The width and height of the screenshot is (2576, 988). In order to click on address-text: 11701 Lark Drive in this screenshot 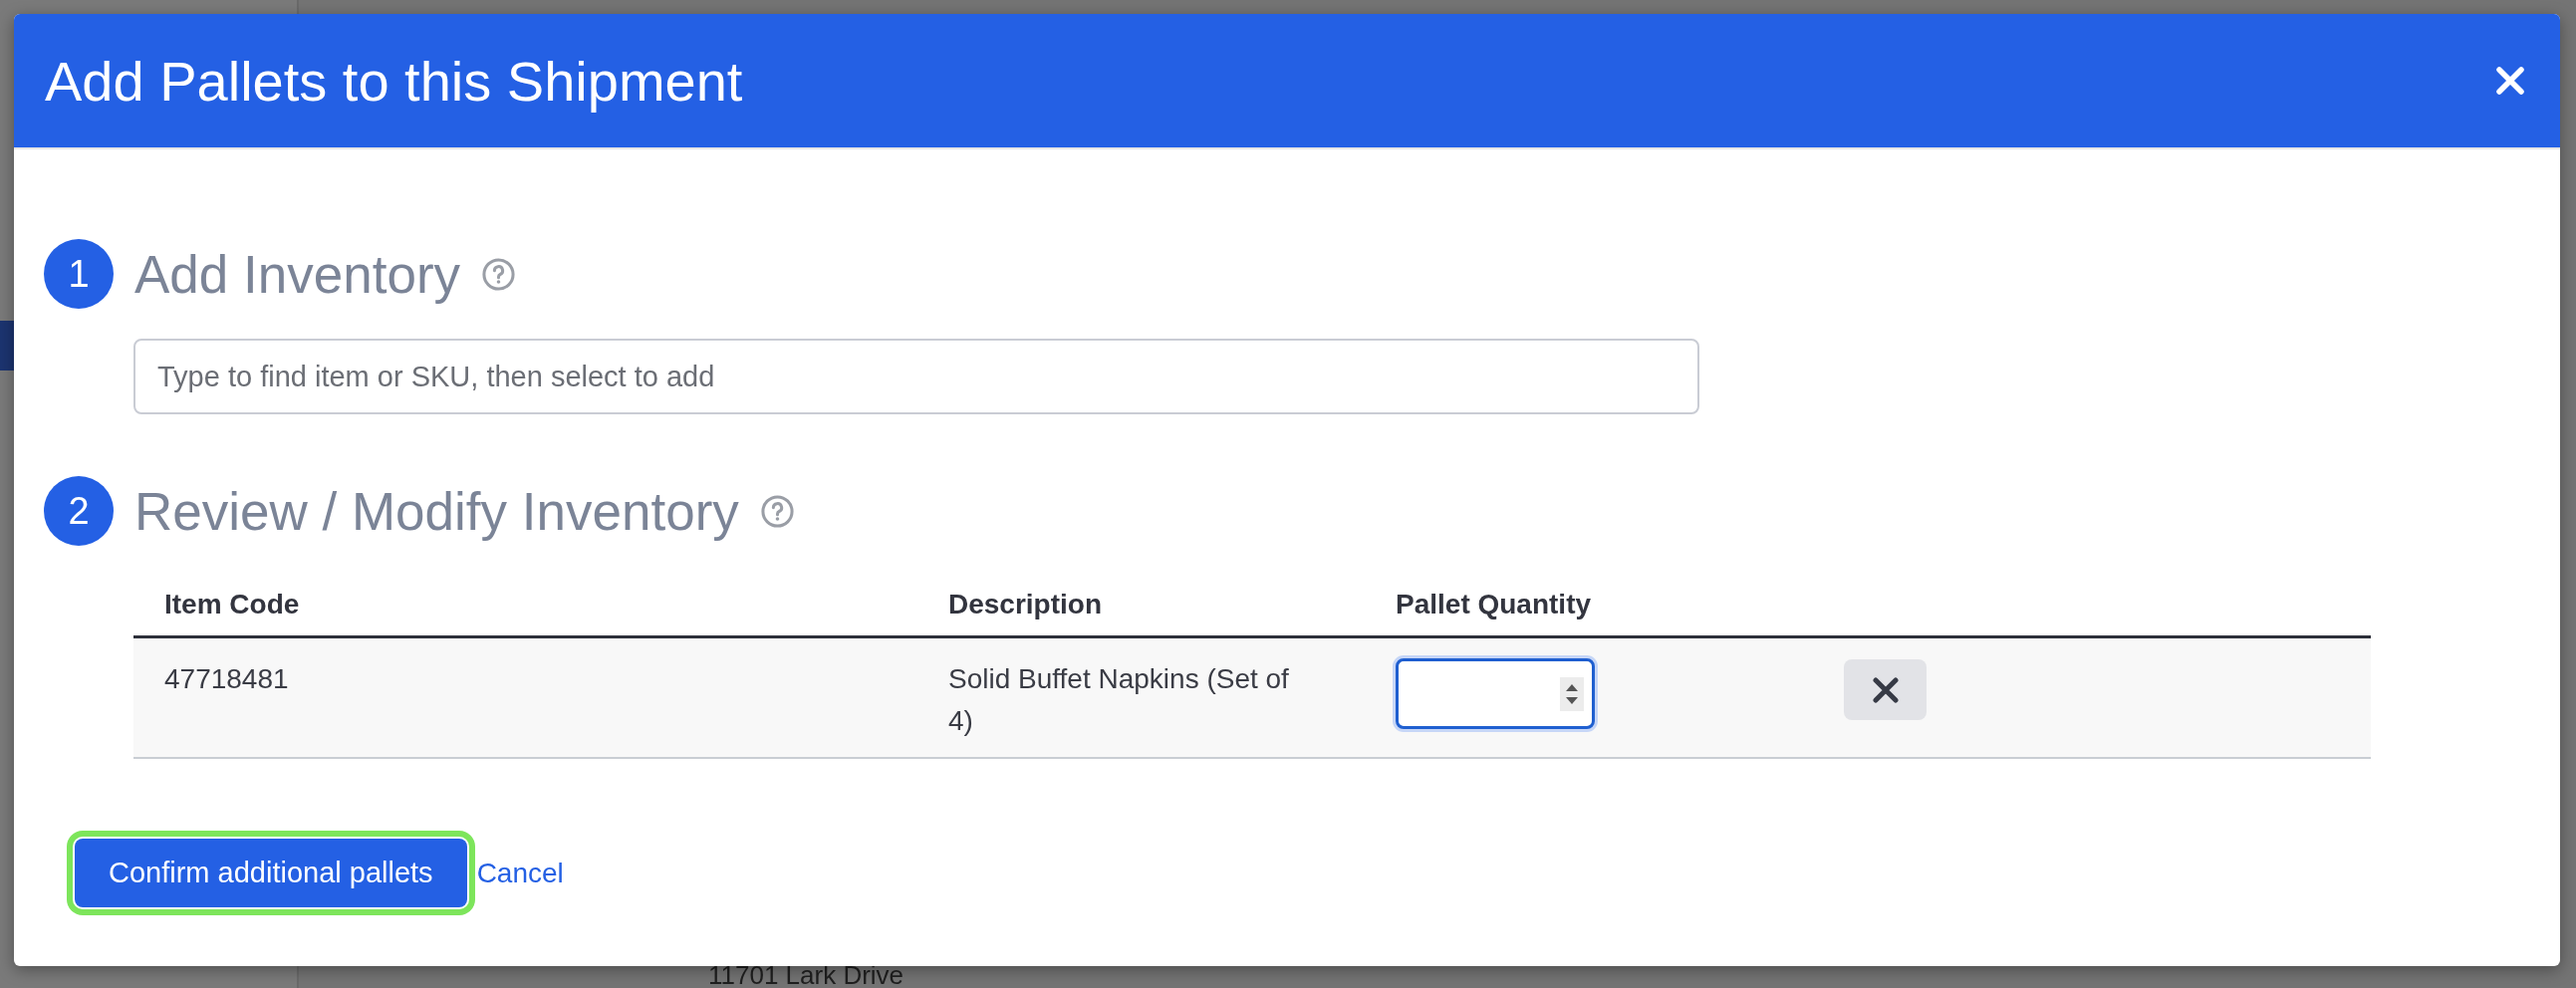, I will do `click(806, 975)`.